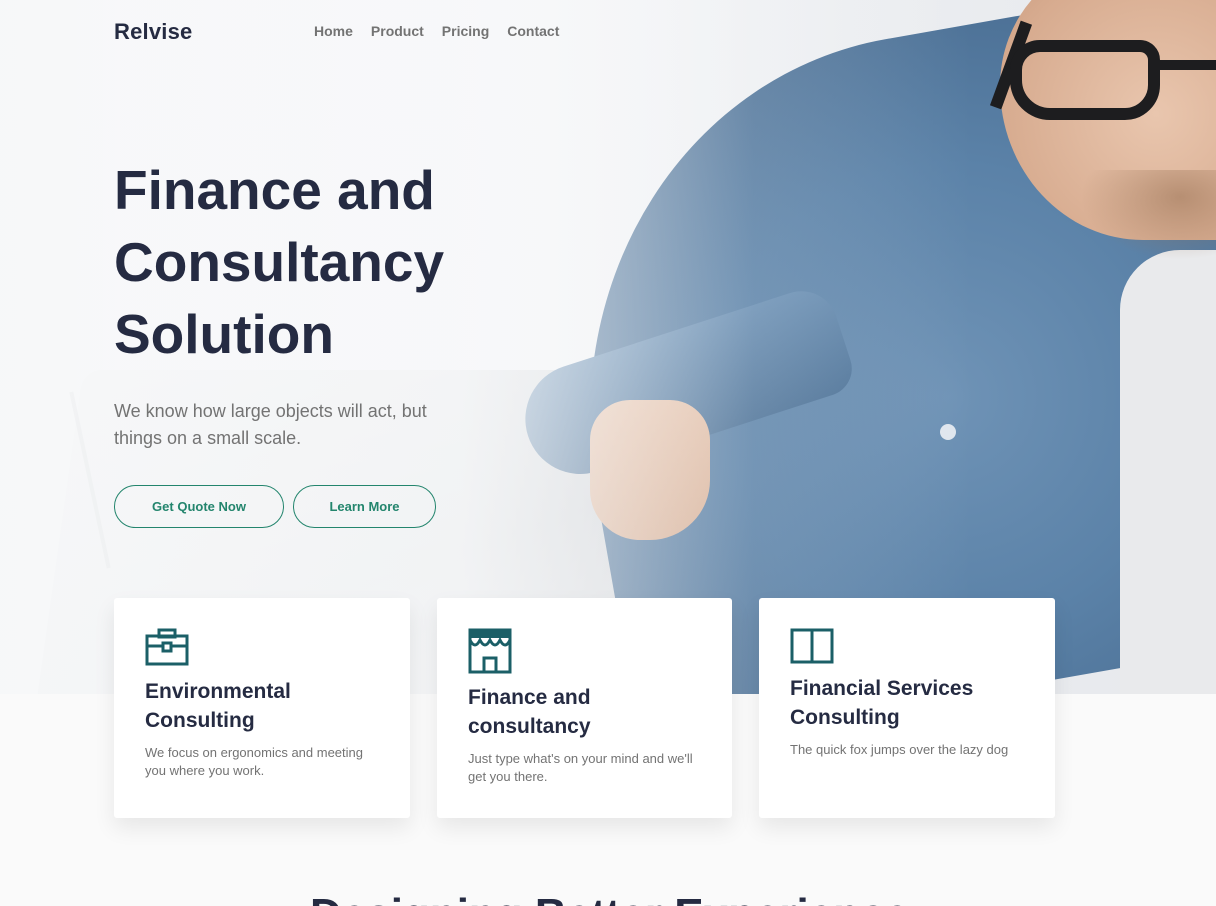 The height and width of the screenshot is (906, 1216). What do you see at coordinates (899, 749) in the screenshot?
I see `card-text: The quick fox jumps over the lazy dog` at bounding box center [899, 749].